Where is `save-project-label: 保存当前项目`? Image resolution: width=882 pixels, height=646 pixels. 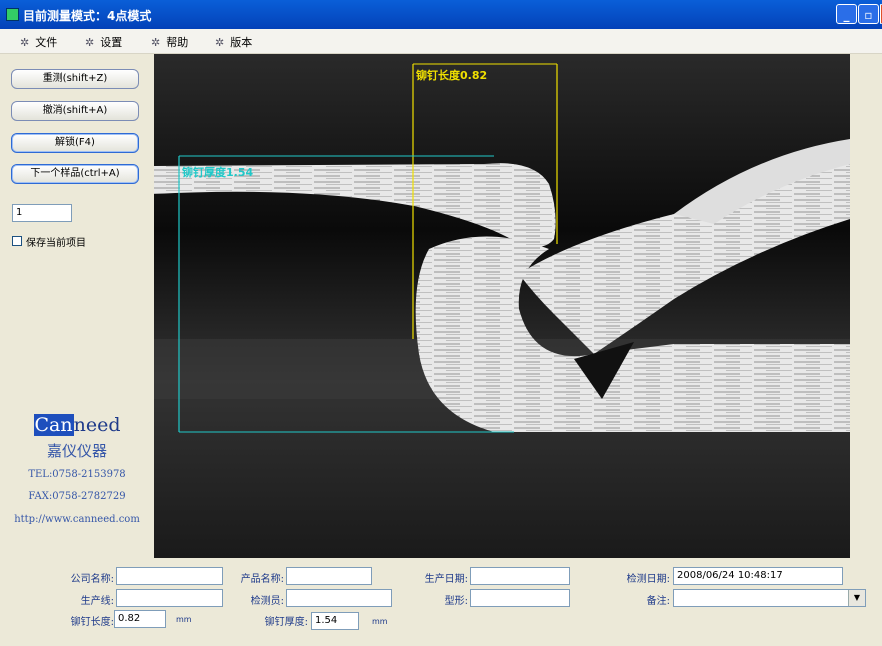 save-project-label: 保存当前项目 is located at coordinates (56, 243).